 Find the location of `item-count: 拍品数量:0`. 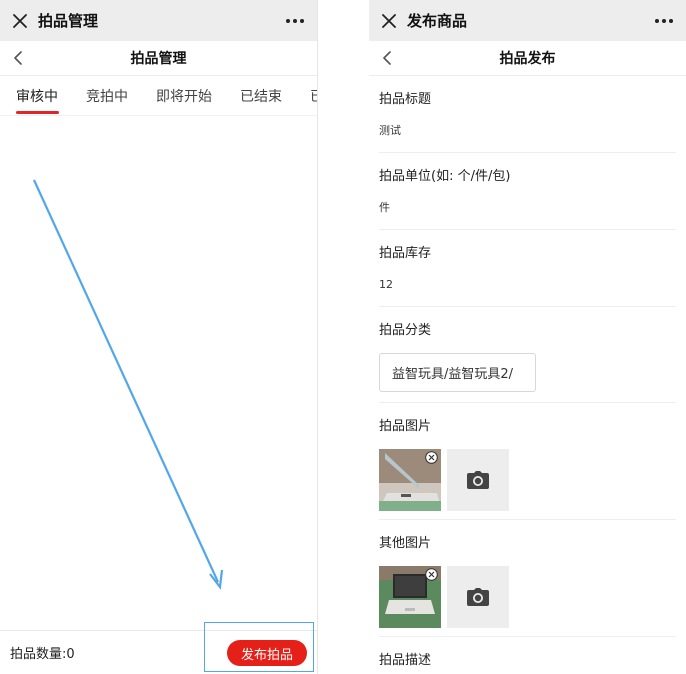

item-count: 拍品数量:0 is located at coordinates (42, 654).